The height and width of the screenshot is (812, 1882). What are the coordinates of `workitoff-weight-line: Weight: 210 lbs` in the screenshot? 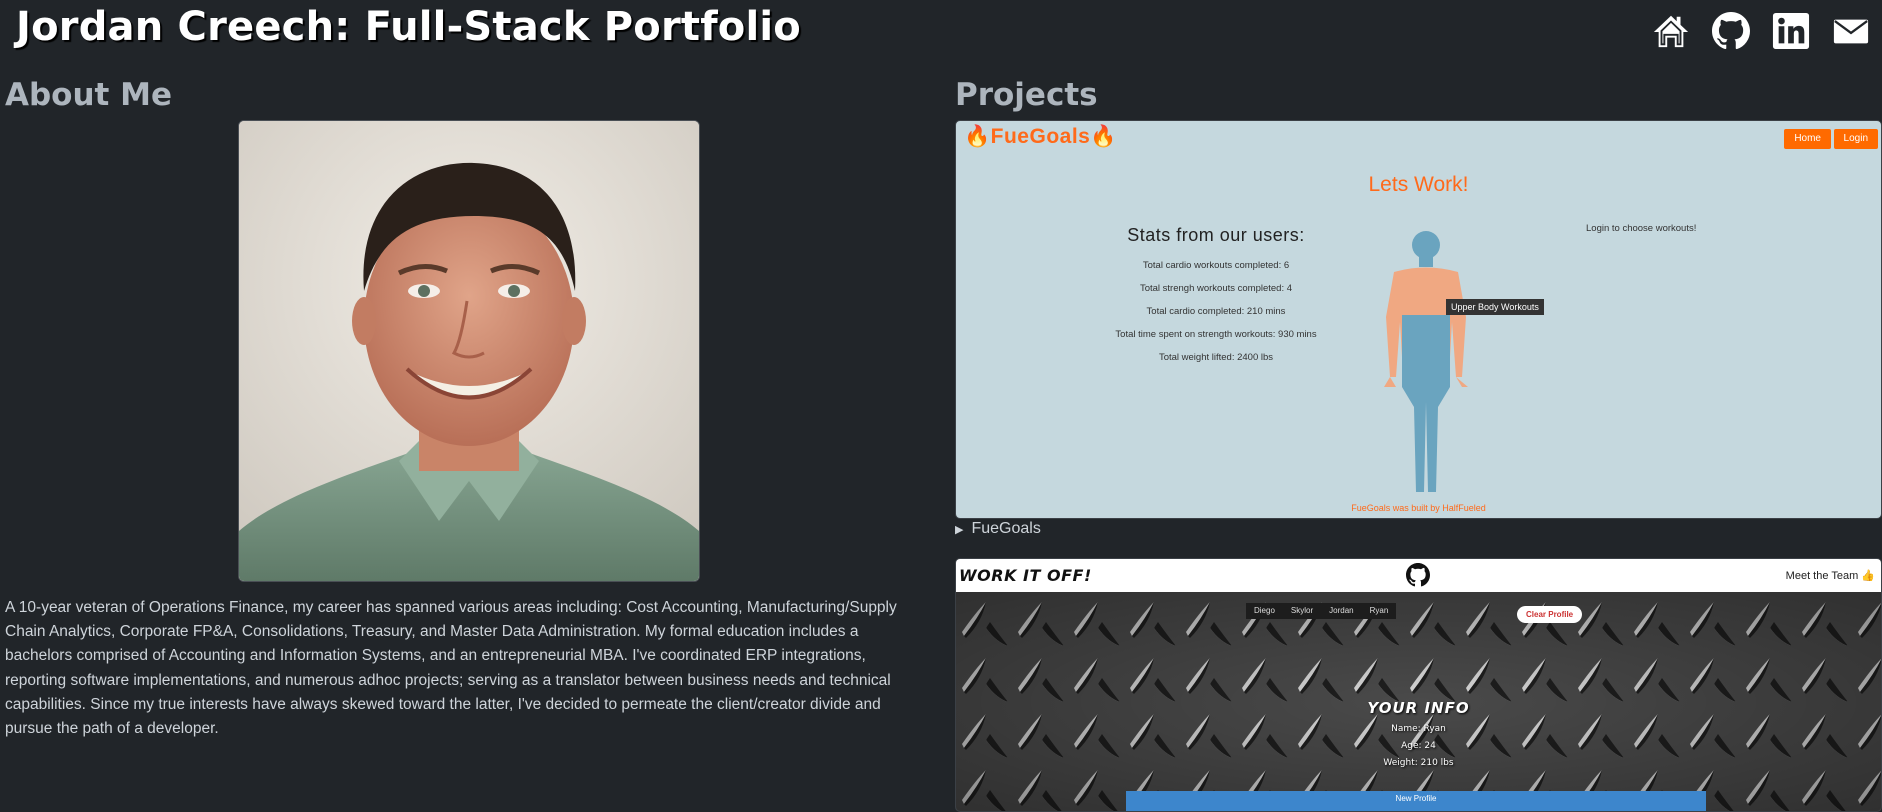 It's located at (1418, 763).